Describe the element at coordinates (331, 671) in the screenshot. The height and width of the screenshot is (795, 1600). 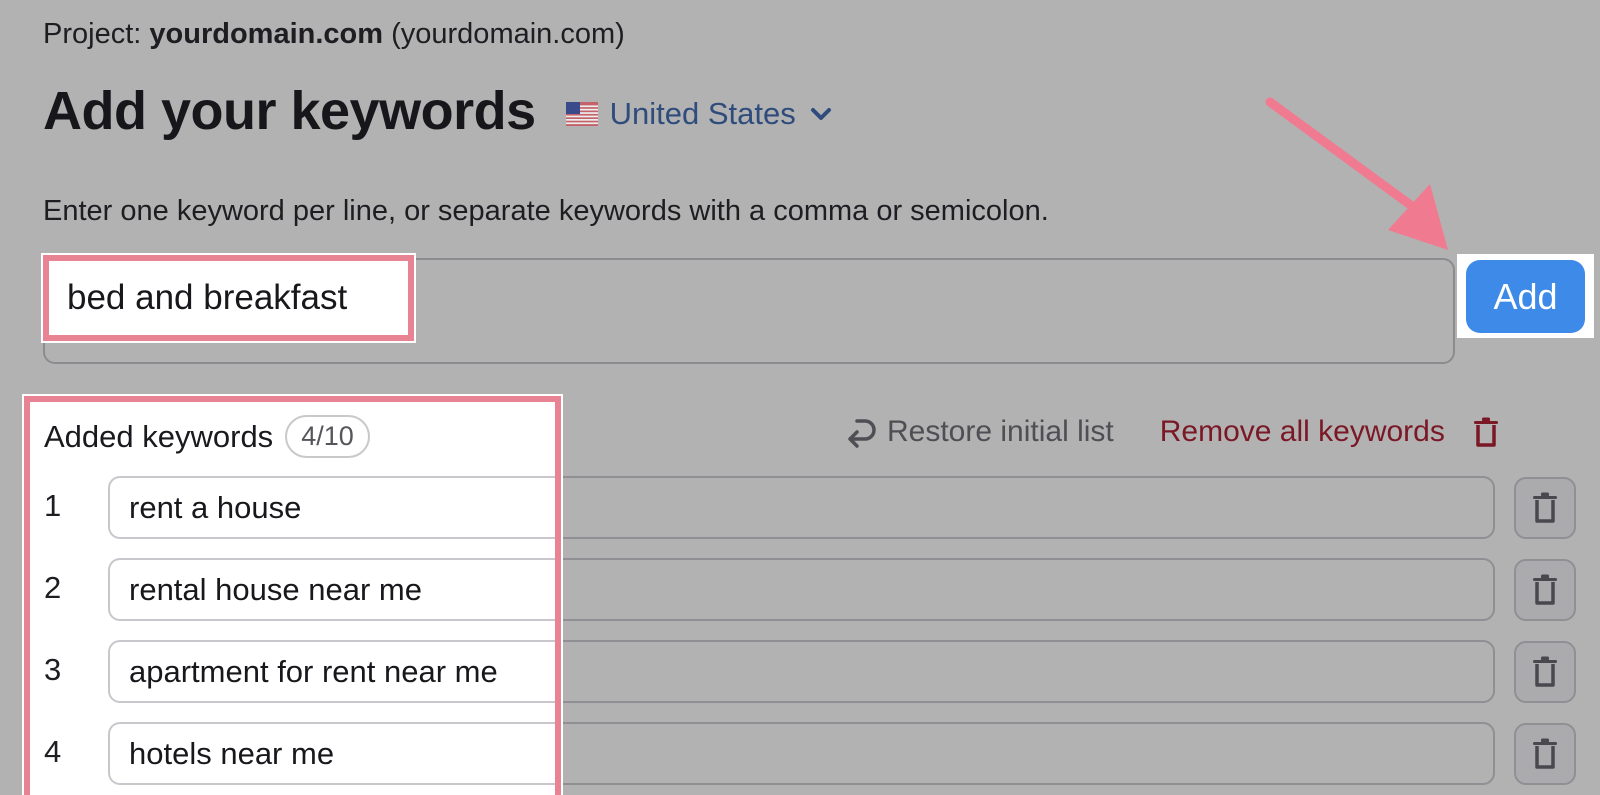
I see `keyword-row-input: apartment for rent near me` at that location.